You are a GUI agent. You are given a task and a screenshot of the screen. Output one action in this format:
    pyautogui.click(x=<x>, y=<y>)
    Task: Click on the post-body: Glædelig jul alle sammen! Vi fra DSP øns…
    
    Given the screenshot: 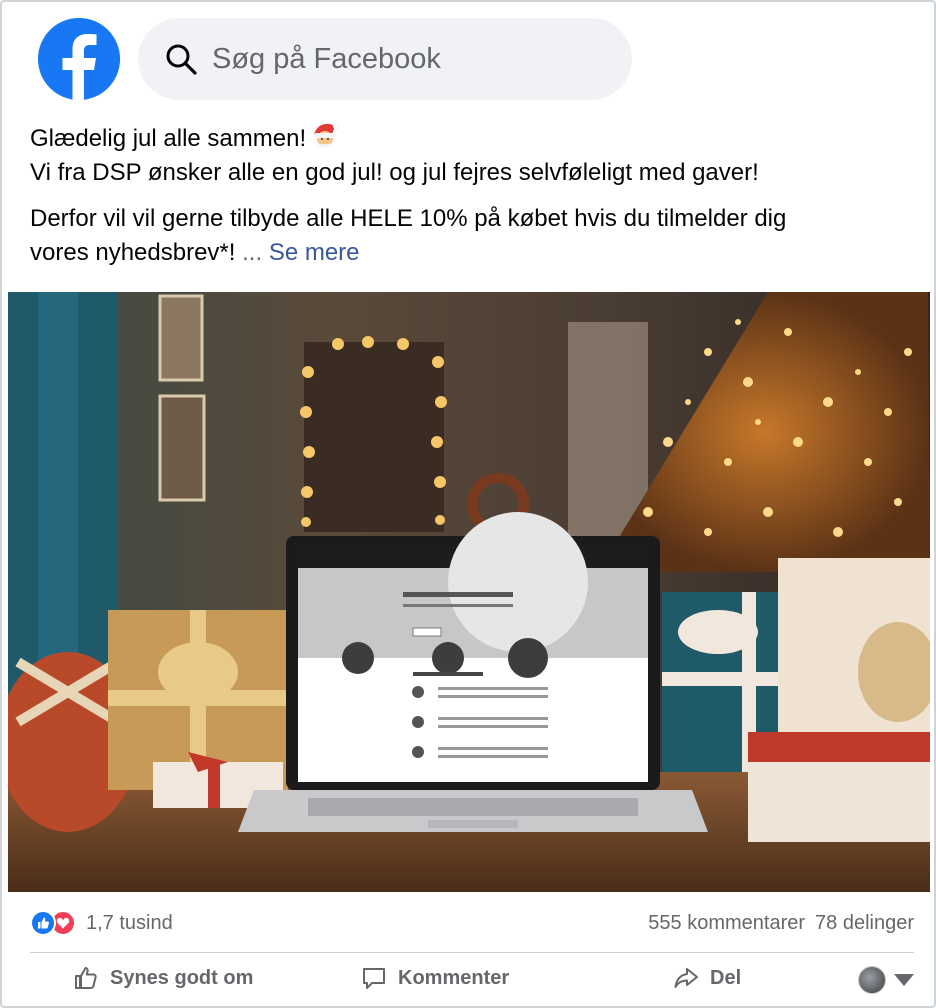 What is the action you would take?
    pyautogui.click(x=470, y=195)
    